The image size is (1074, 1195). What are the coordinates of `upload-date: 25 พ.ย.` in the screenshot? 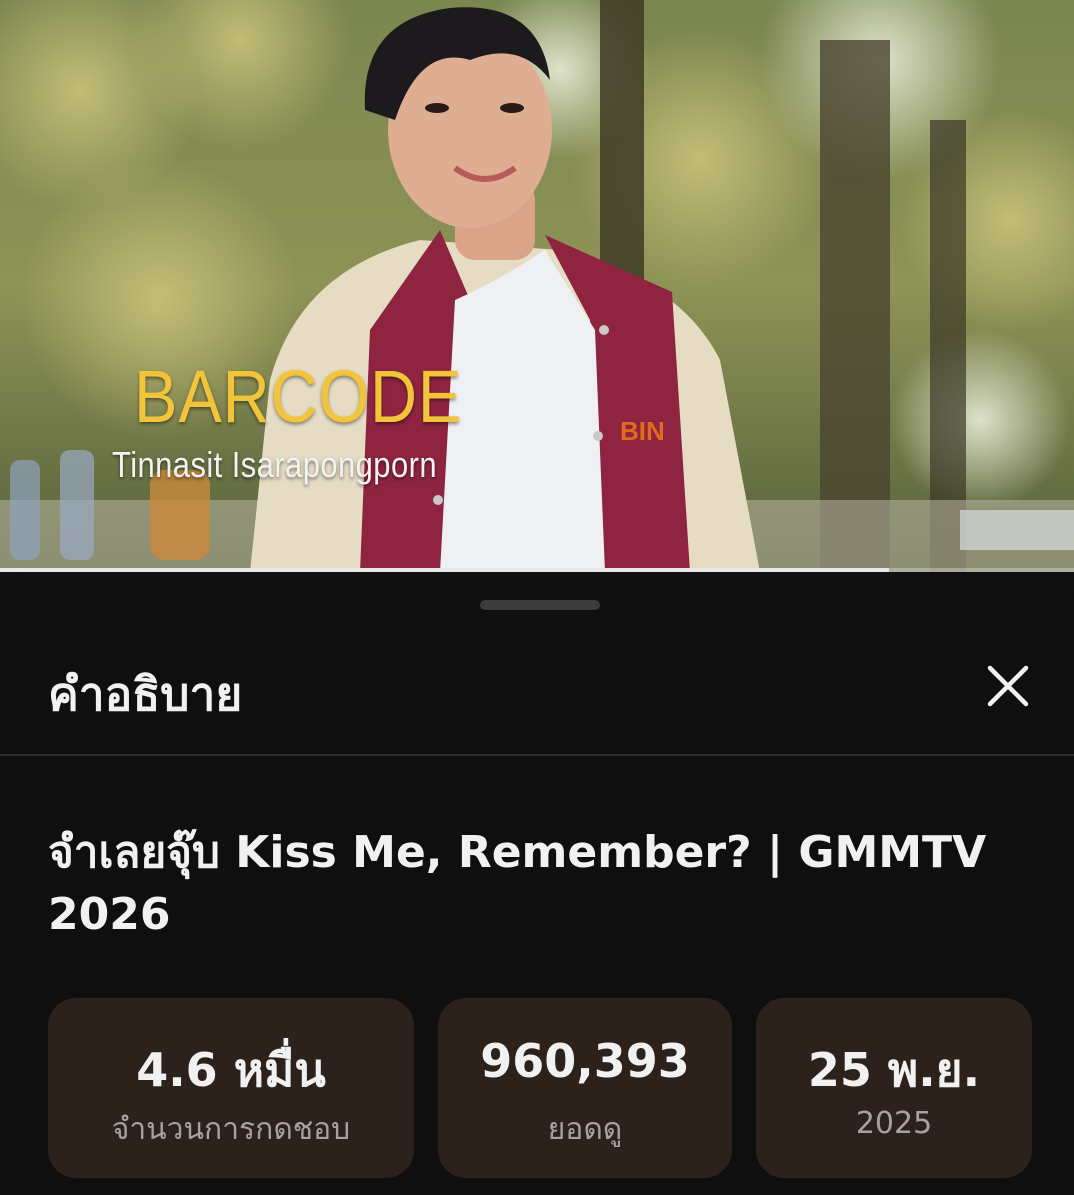 It's located at (894, 1070).